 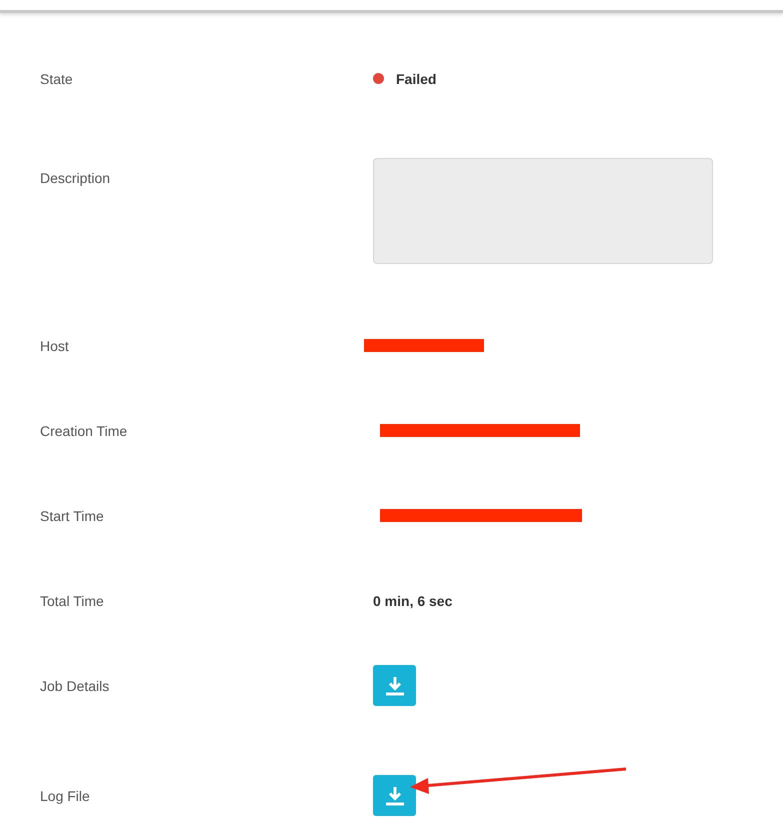 I want to click on field-label: Description, so click(x=75, y=178).